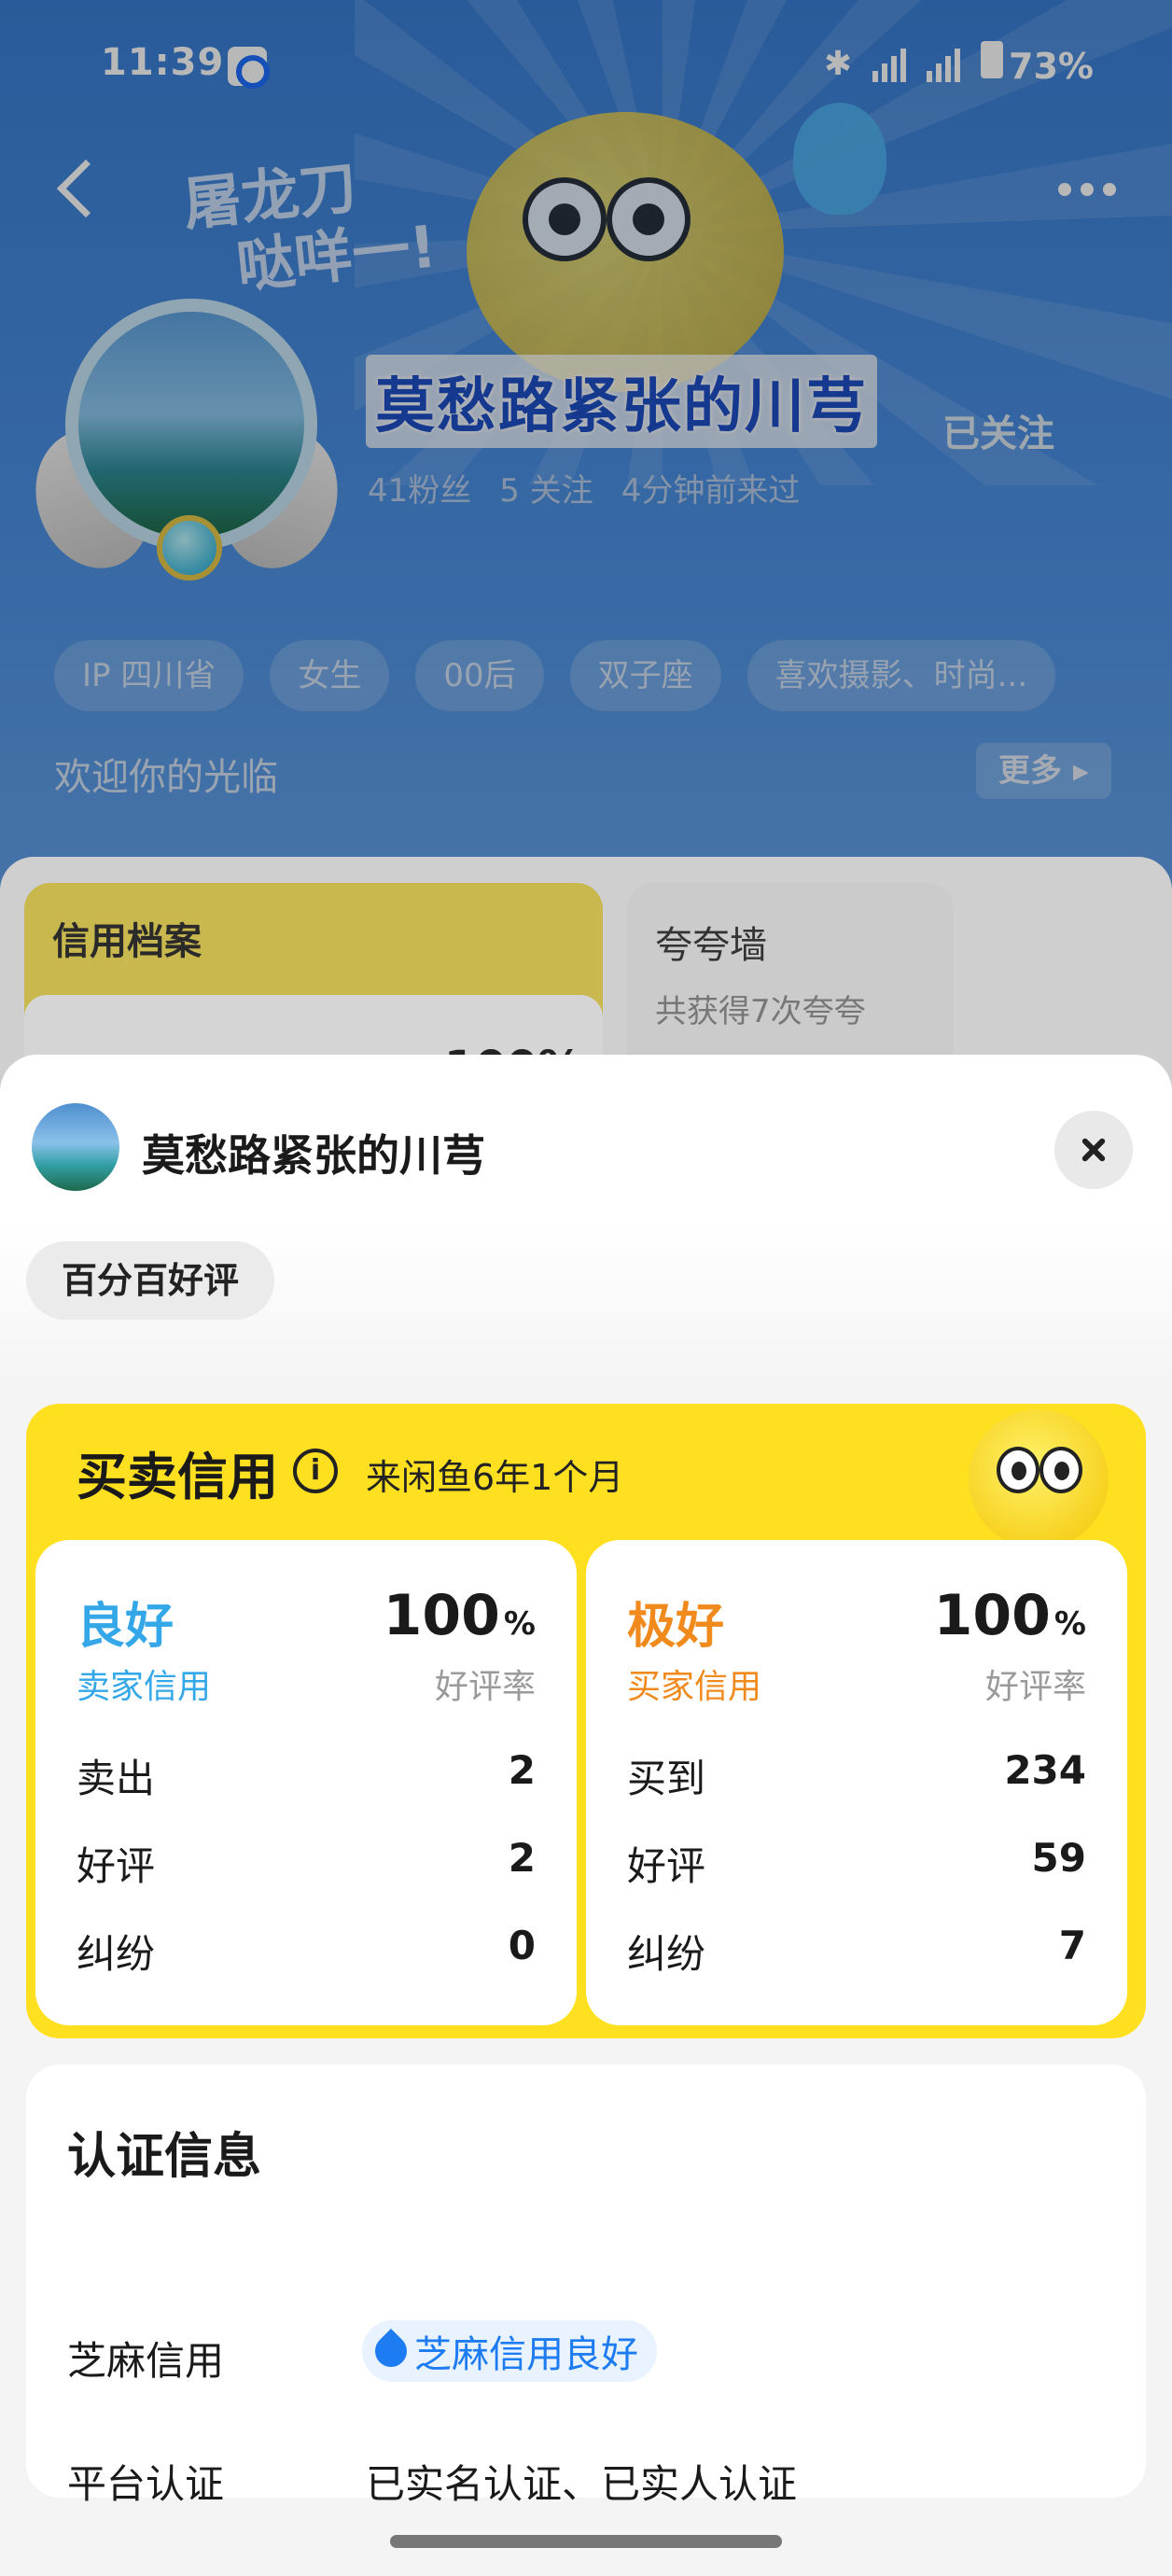  What do you see at coordinates (856, 1863) in the screenshot?
I see `buyer-row-good-reviews: 好评 59` at bounding box center [856, 1863].